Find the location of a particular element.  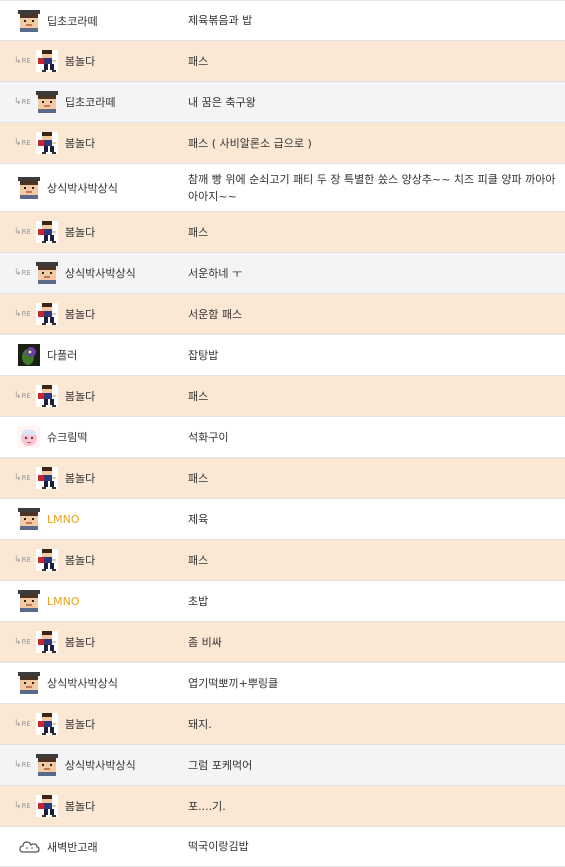

cloud-outline-avatar-icon is located at coordinates (29, 847).